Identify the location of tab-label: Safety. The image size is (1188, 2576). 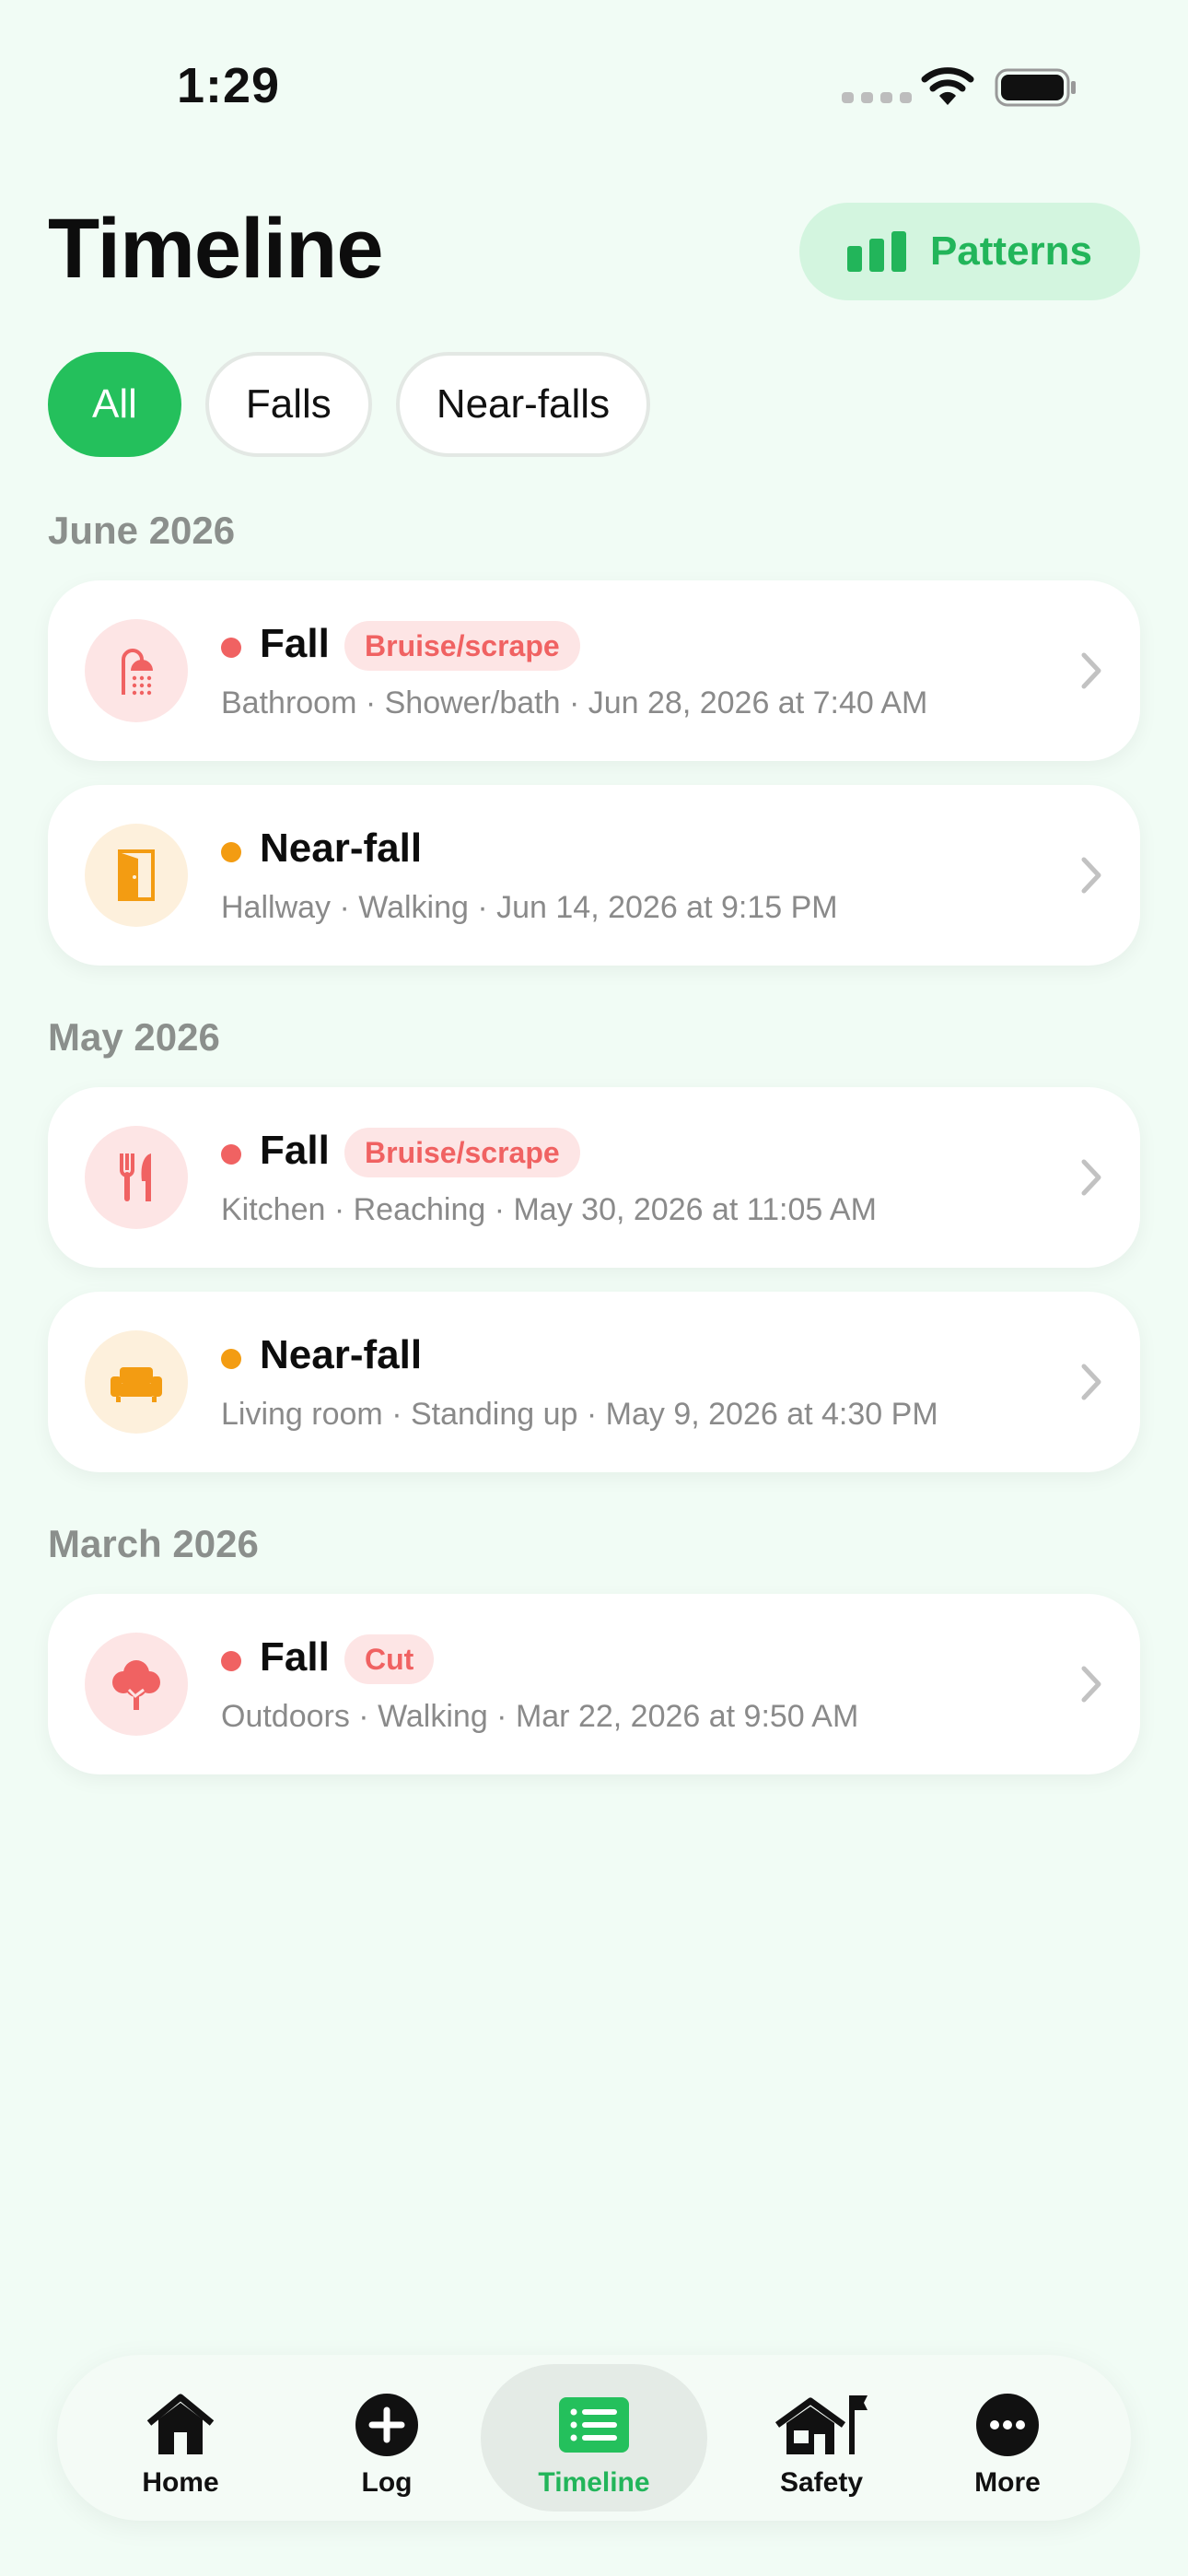
(821, 2482).